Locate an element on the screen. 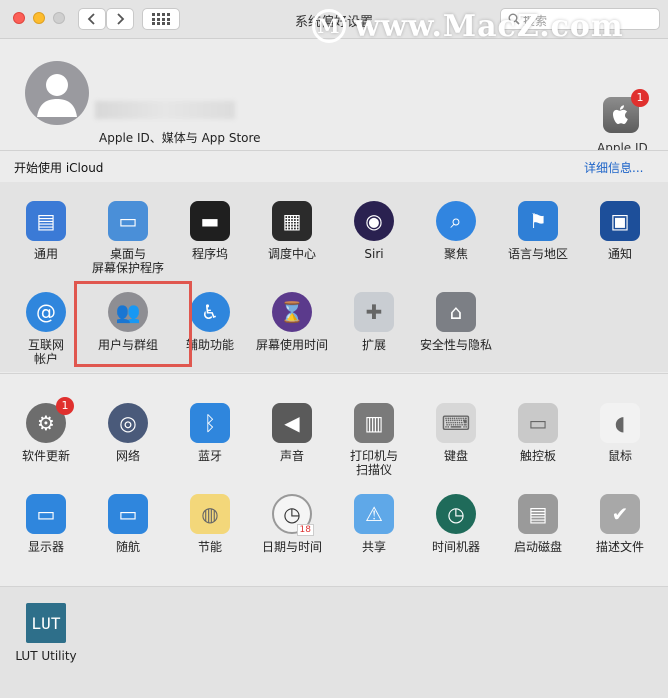  lut-utility-icon: LUT is located at coordinates (46, 623).